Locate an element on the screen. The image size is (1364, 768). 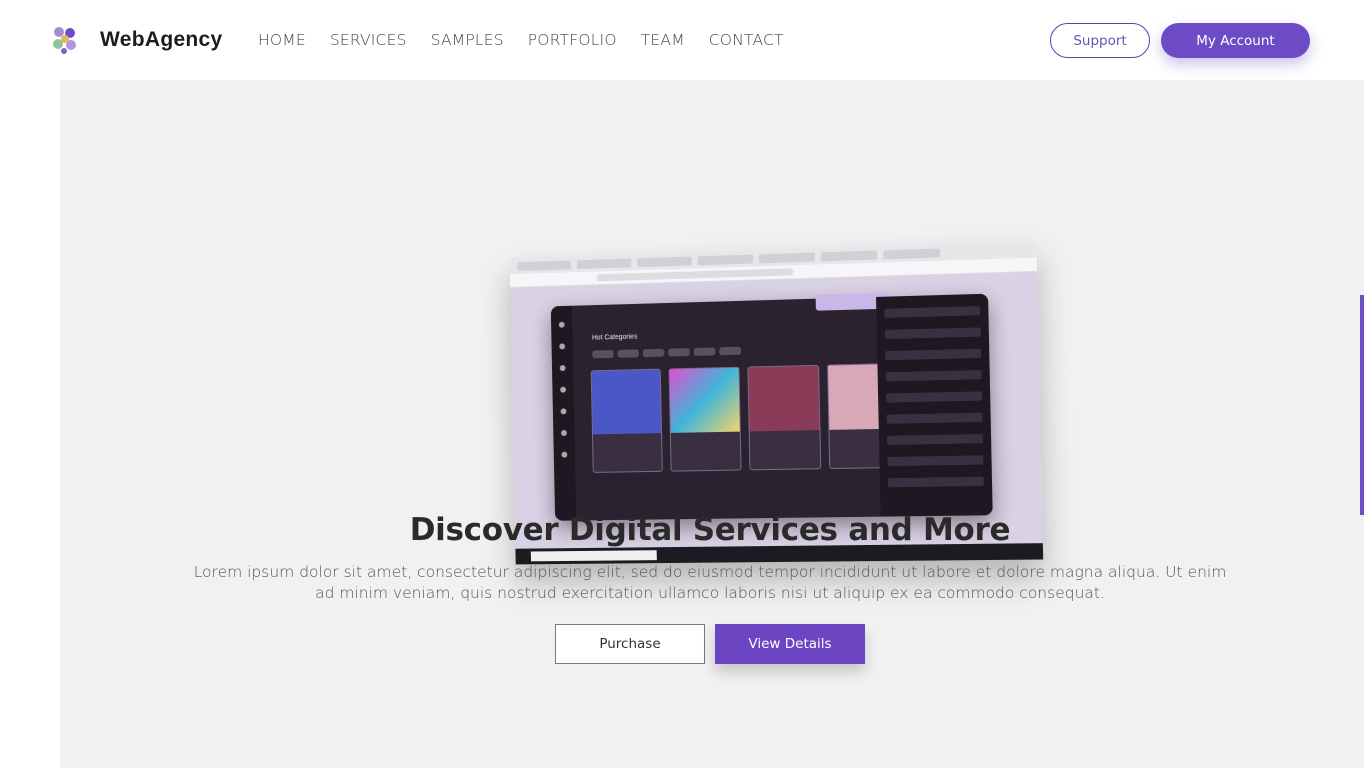
scroll-accent-bar is located at coordinates (1362, 405).